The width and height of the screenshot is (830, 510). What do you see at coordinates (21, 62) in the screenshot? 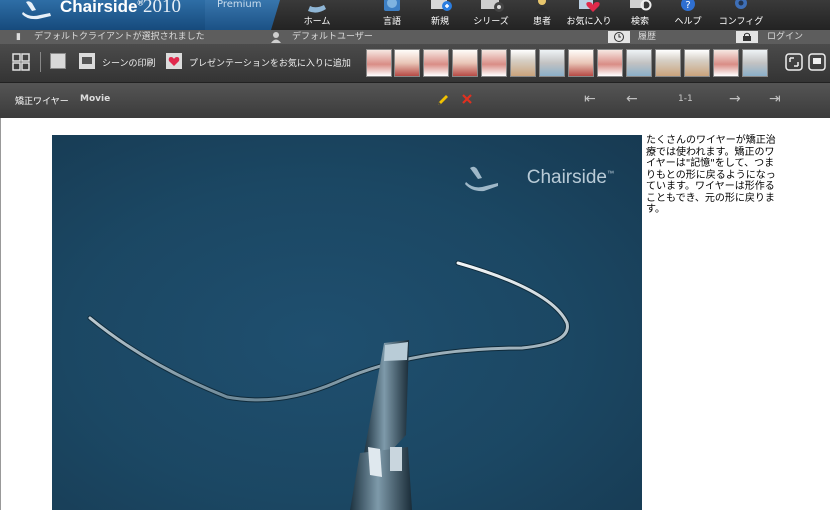
I see `fullscreen-grid-icon` at bounding box center [21, 62].